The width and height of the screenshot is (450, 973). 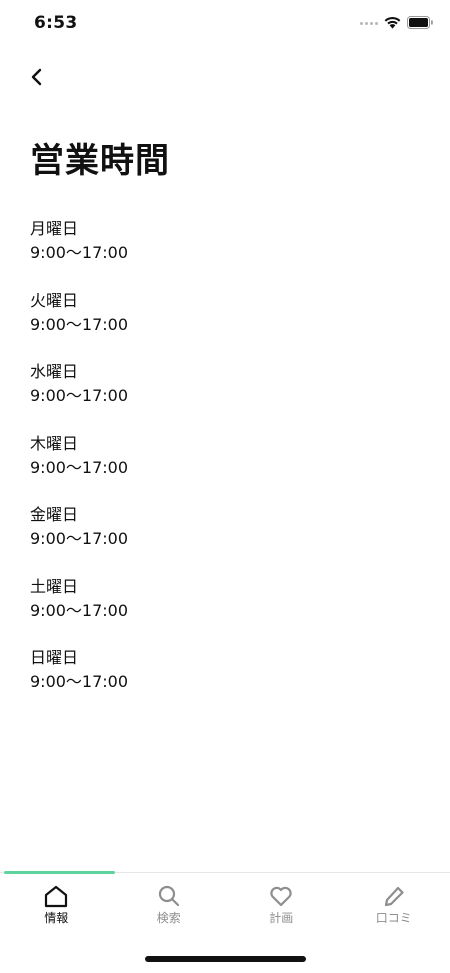 I want to click on hours-entry-monday: 月曜日 9:00〜17:00, so click(x=220, y=253).